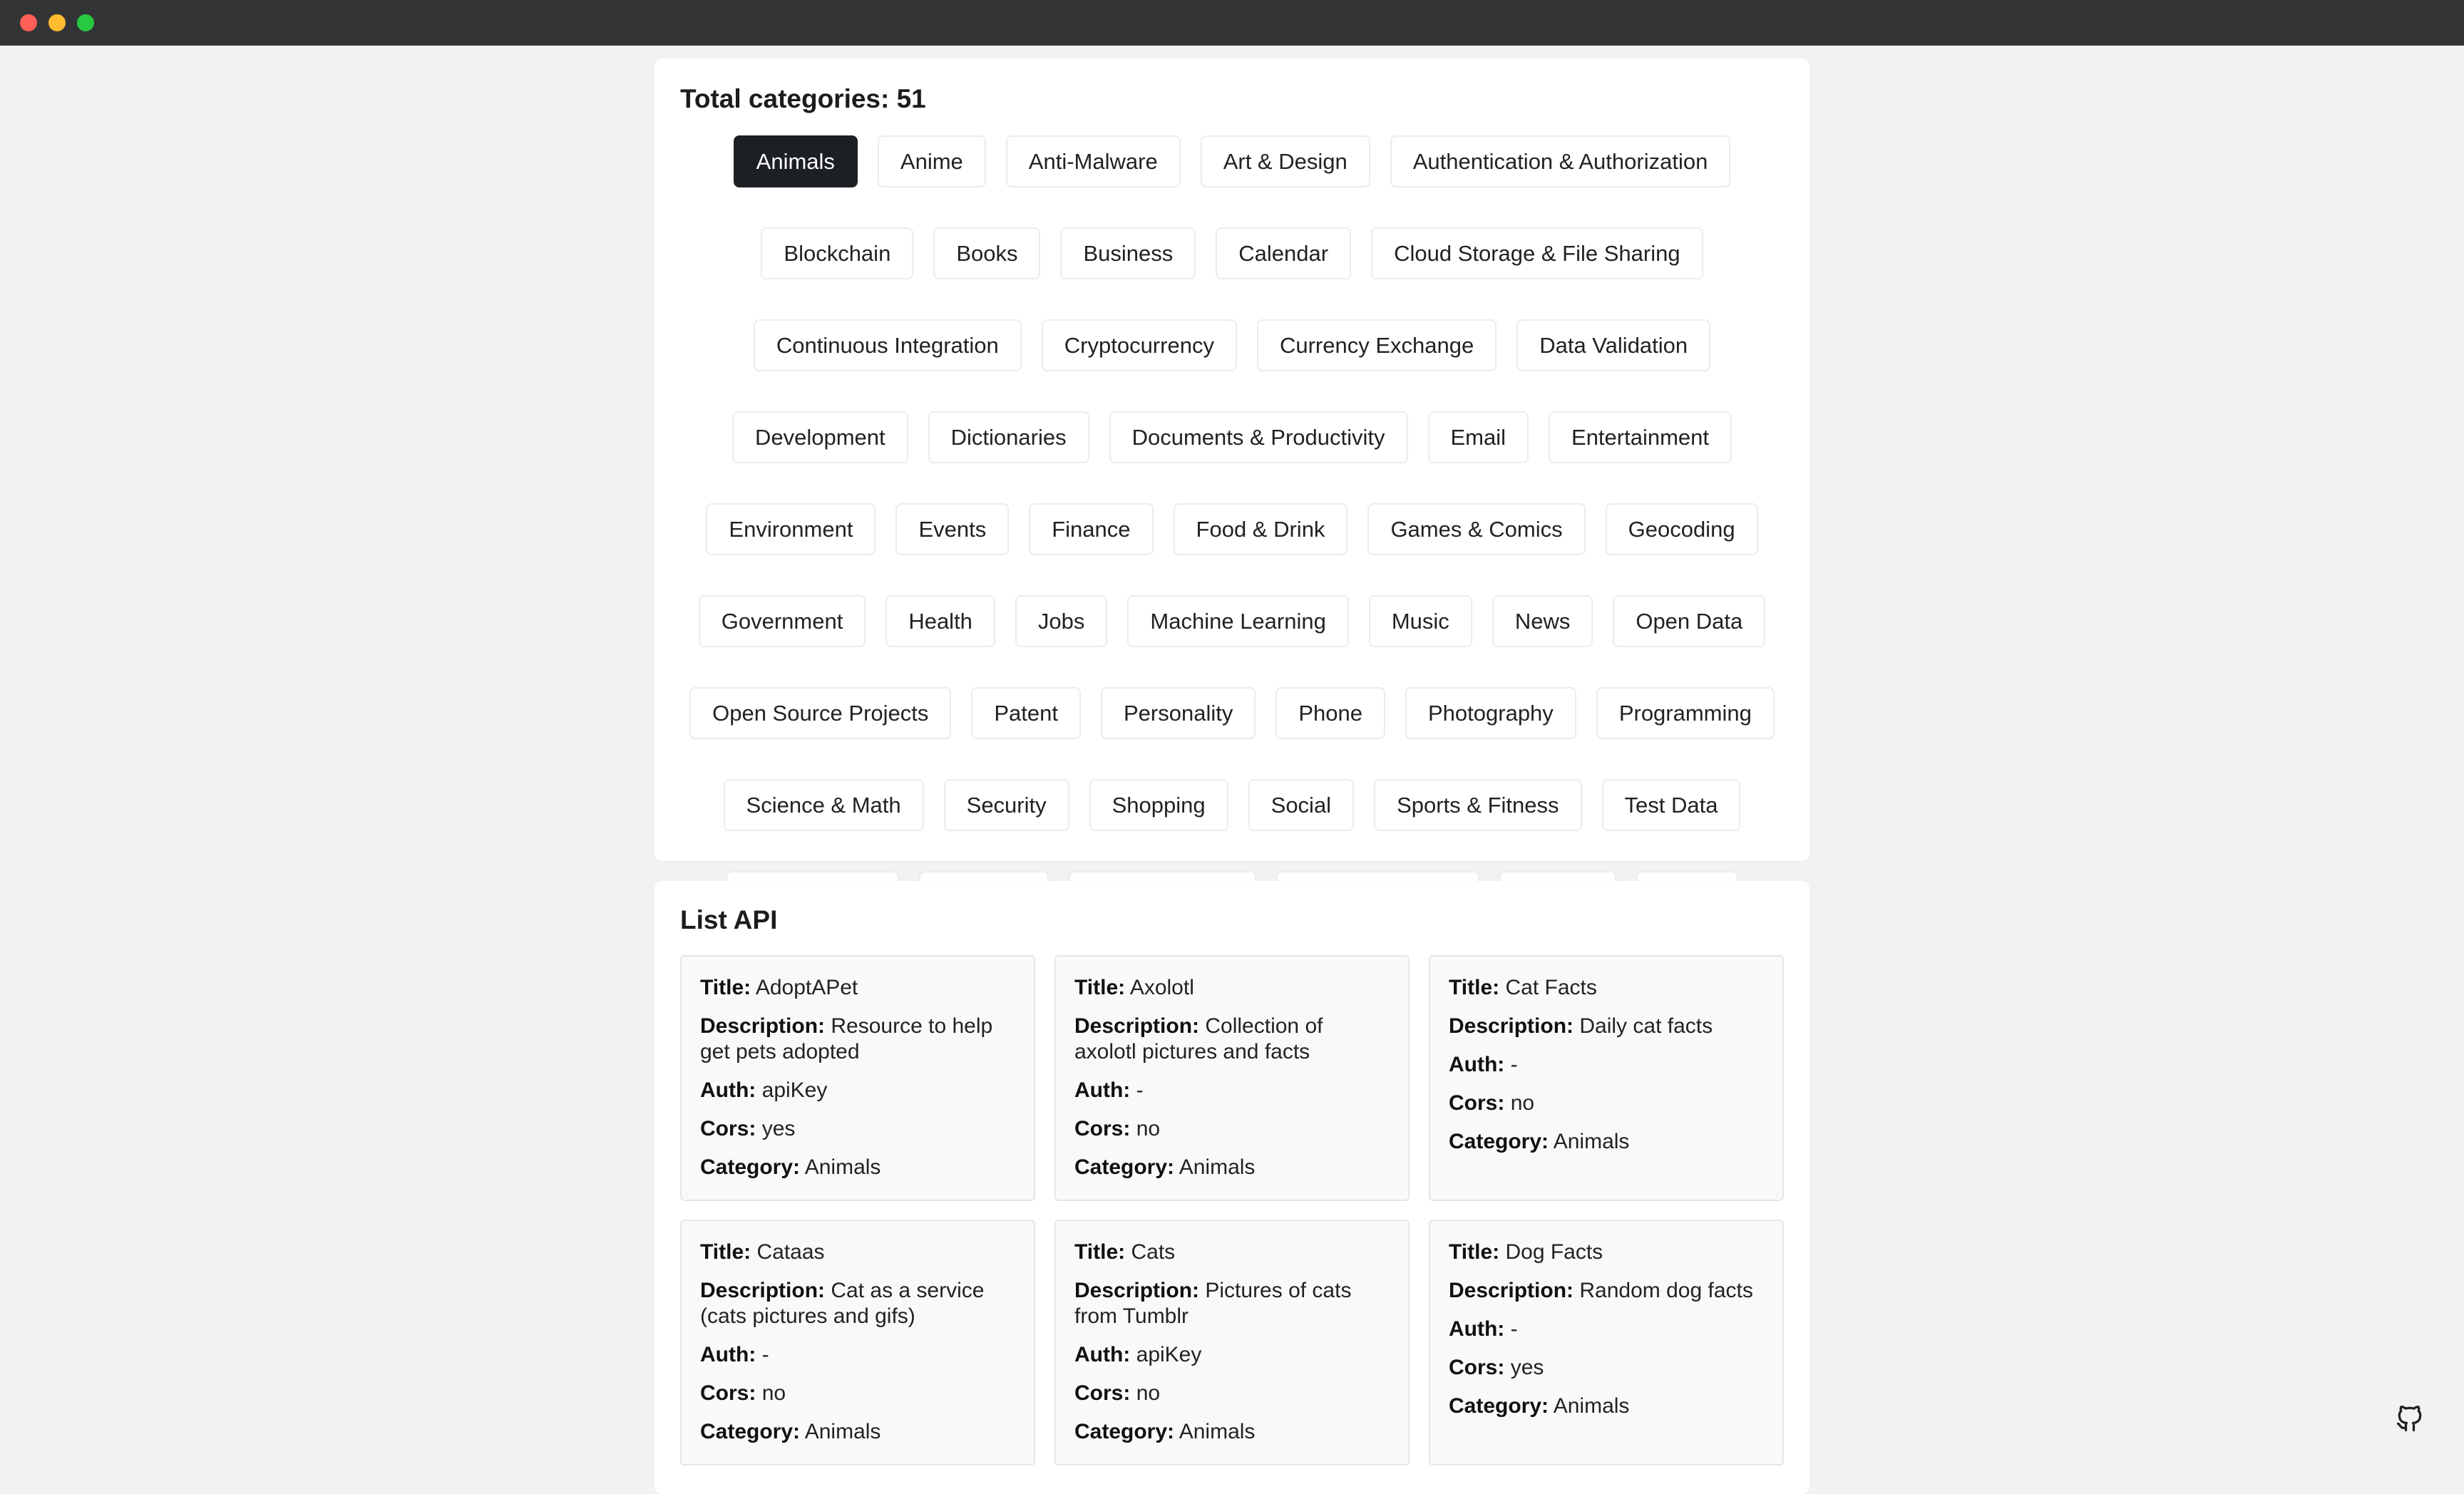 The image size is (2464, 1494). I want to click on category-chip-continuous-integration: Continuous Integration, so click(887, 345).